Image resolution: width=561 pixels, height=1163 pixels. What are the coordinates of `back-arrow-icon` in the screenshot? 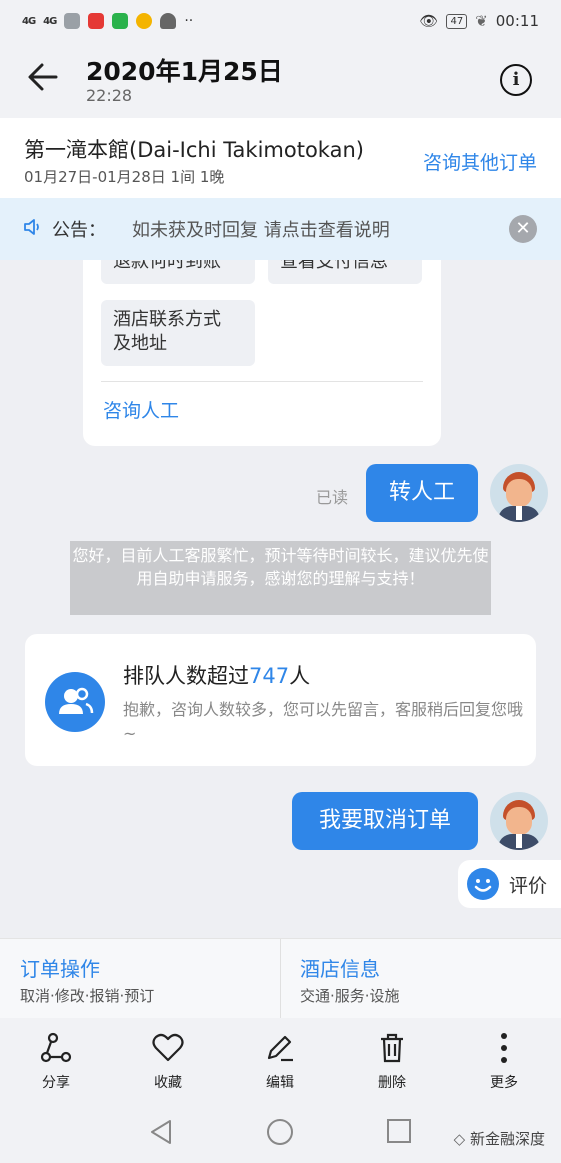 It's located at (46, 80).